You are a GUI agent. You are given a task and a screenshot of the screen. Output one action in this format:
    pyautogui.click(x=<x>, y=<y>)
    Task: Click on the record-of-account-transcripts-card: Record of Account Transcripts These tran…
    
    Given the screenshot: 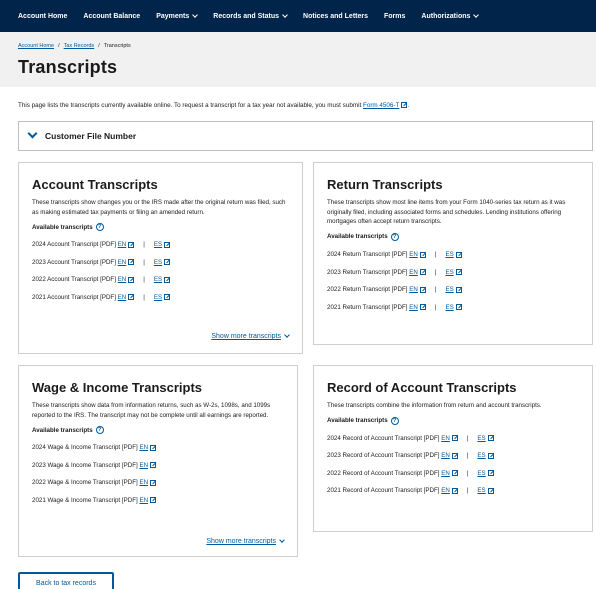 What is the action you would take?
    pyautogui.click(x=453, y=448)
    